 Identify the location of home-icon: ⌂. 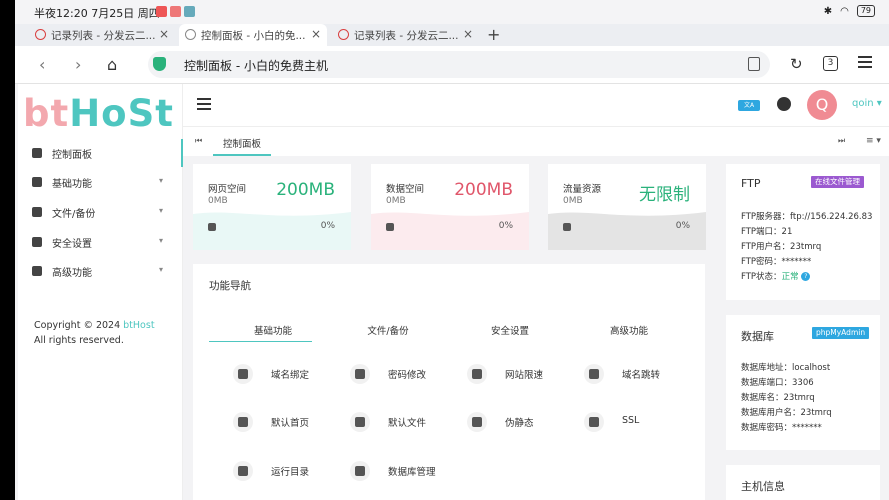
(112, 64).